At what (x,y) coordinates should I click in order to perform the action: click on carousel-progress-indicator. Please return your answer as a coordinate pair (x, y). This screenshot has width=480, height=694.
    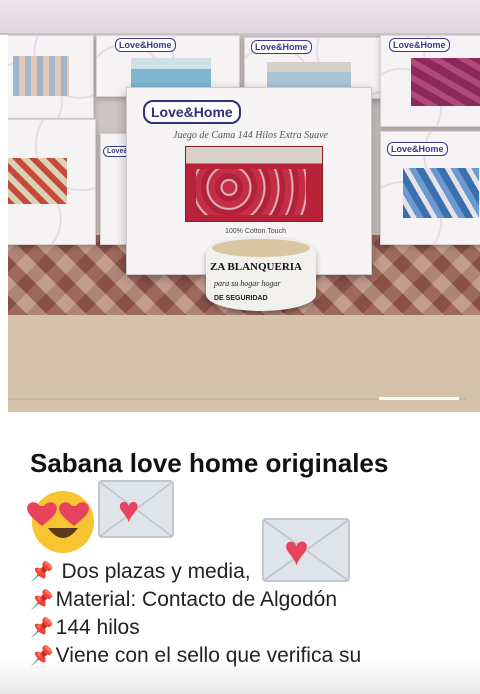
    Looking at the image, I should click on (419, 398).